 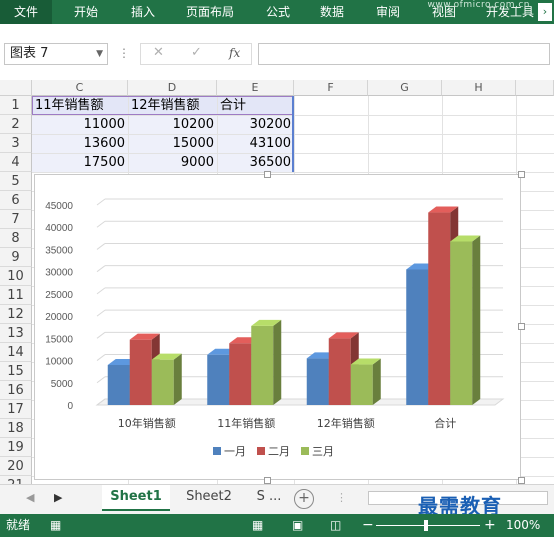 What do you see at coordinates (405, 88) in the screenshot?
I see `column-header-g: G` at bounding box center [405, 88].